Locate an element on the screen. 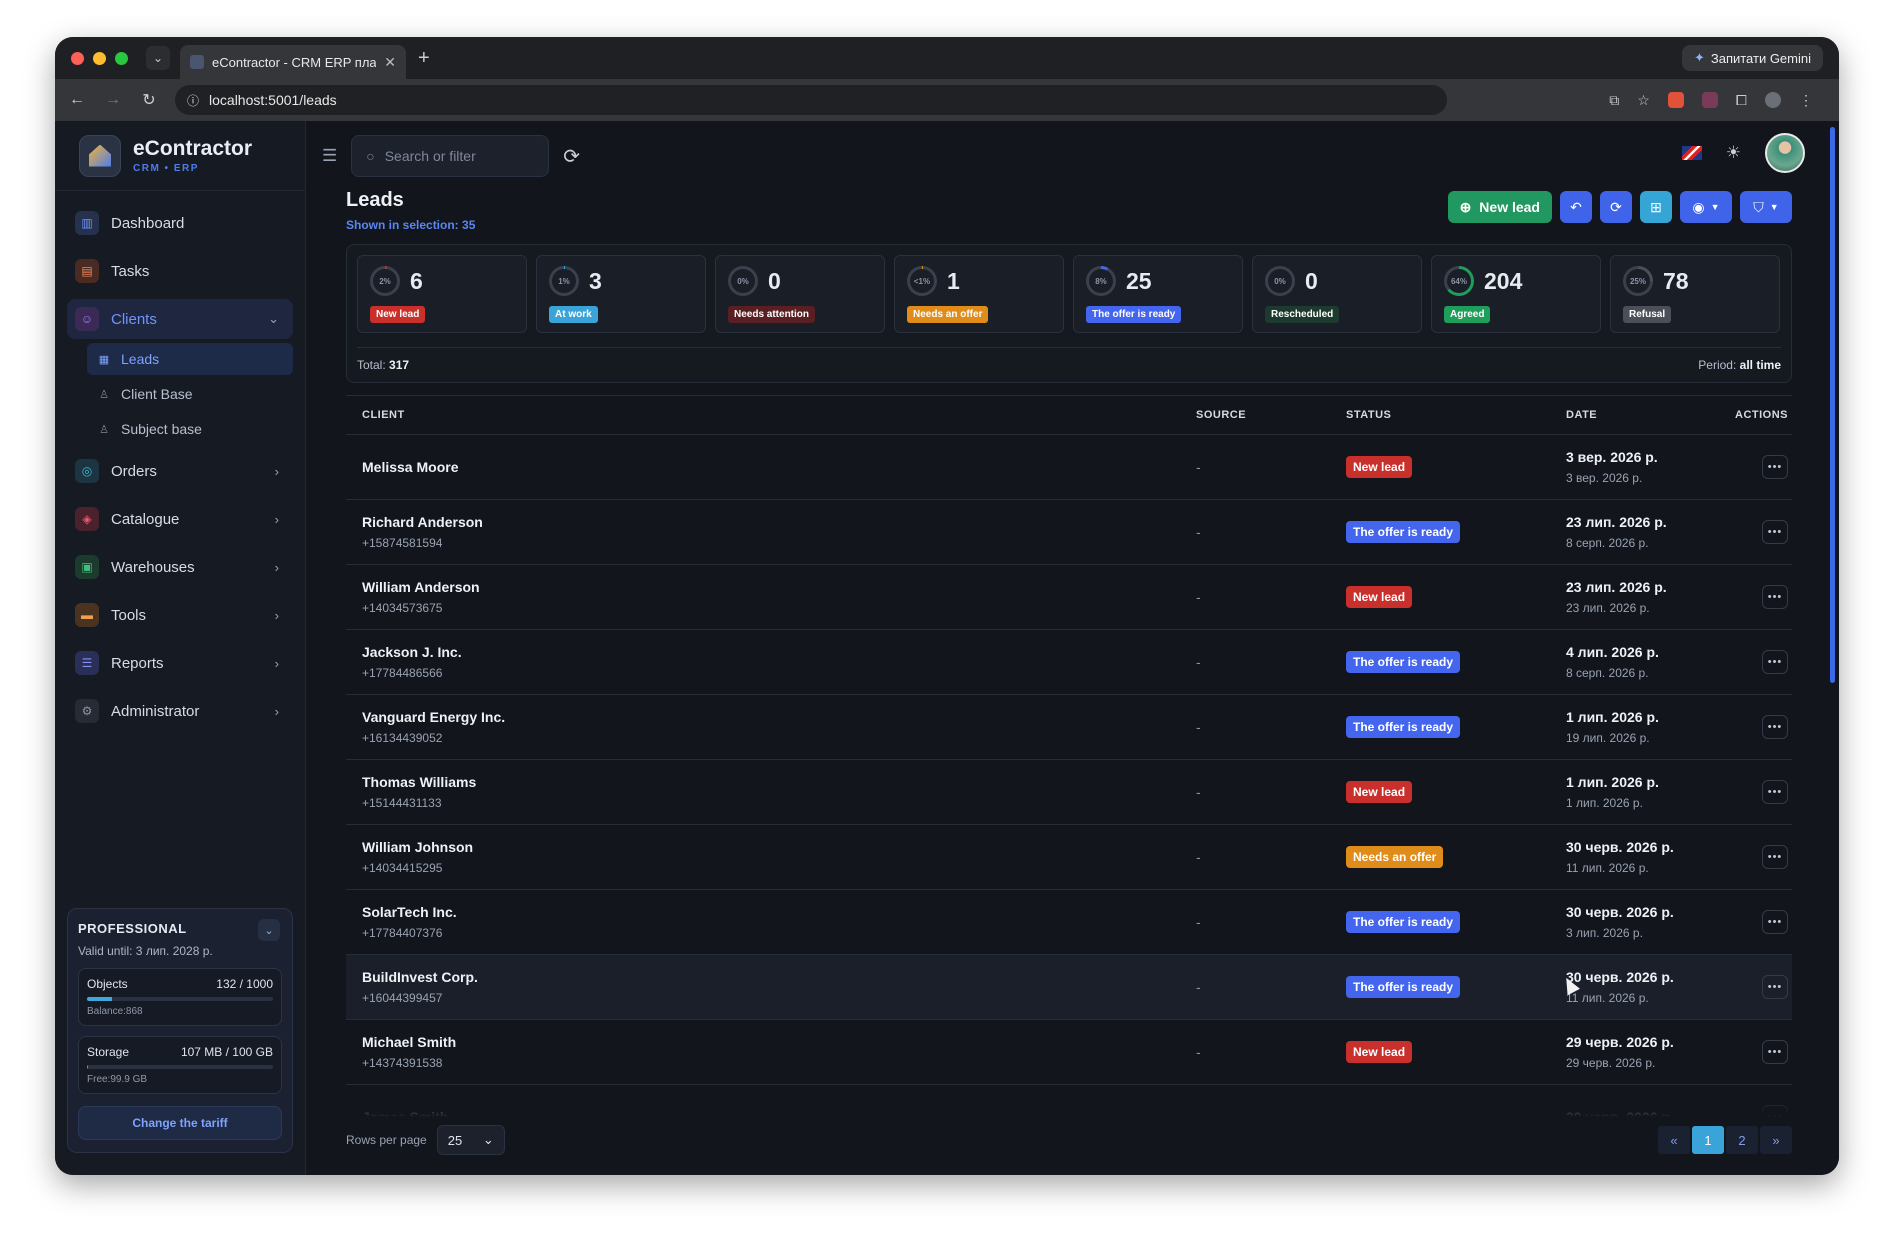 The width and height of the screenshot is (1894, 1250). page-2-button: 2 is located at coordinates (1742, 1140).